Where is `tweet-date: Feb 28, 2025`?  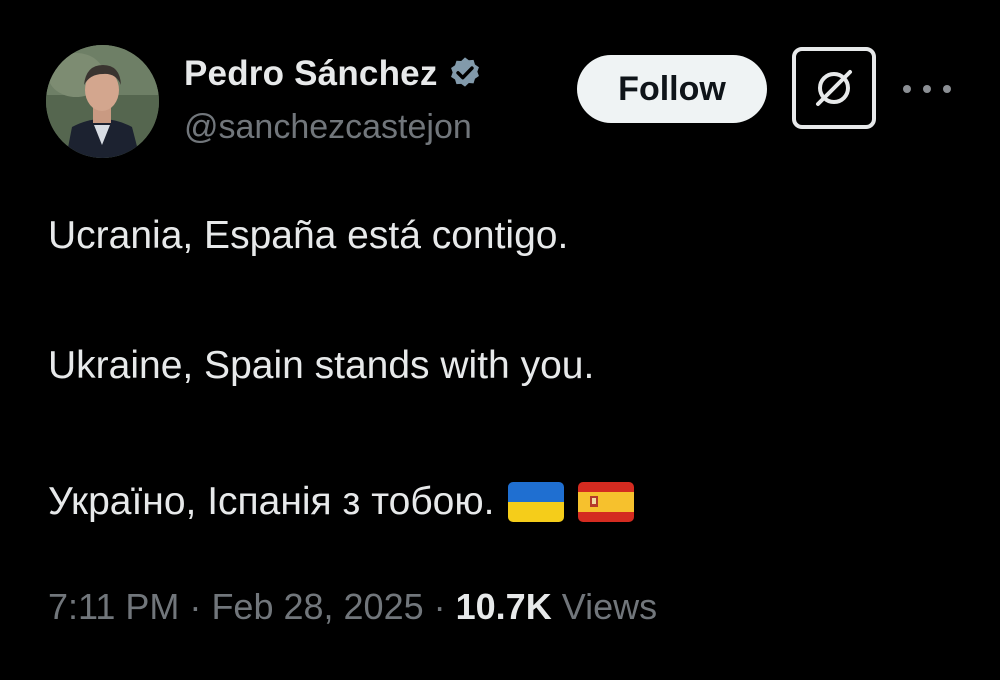
tweet-date: Feb 28, 2025 is located at coordinates (317, 606).